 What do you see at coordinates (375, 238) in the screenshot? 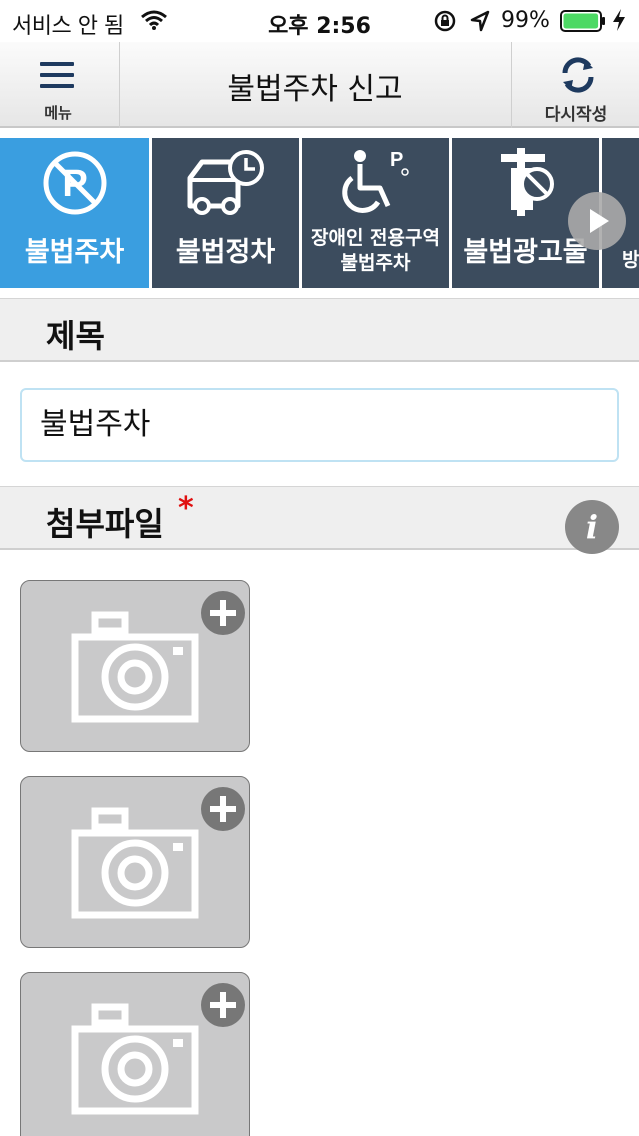
I see `tab-label-line1: 장애인 전용구역` at bounding box center [375, 238].